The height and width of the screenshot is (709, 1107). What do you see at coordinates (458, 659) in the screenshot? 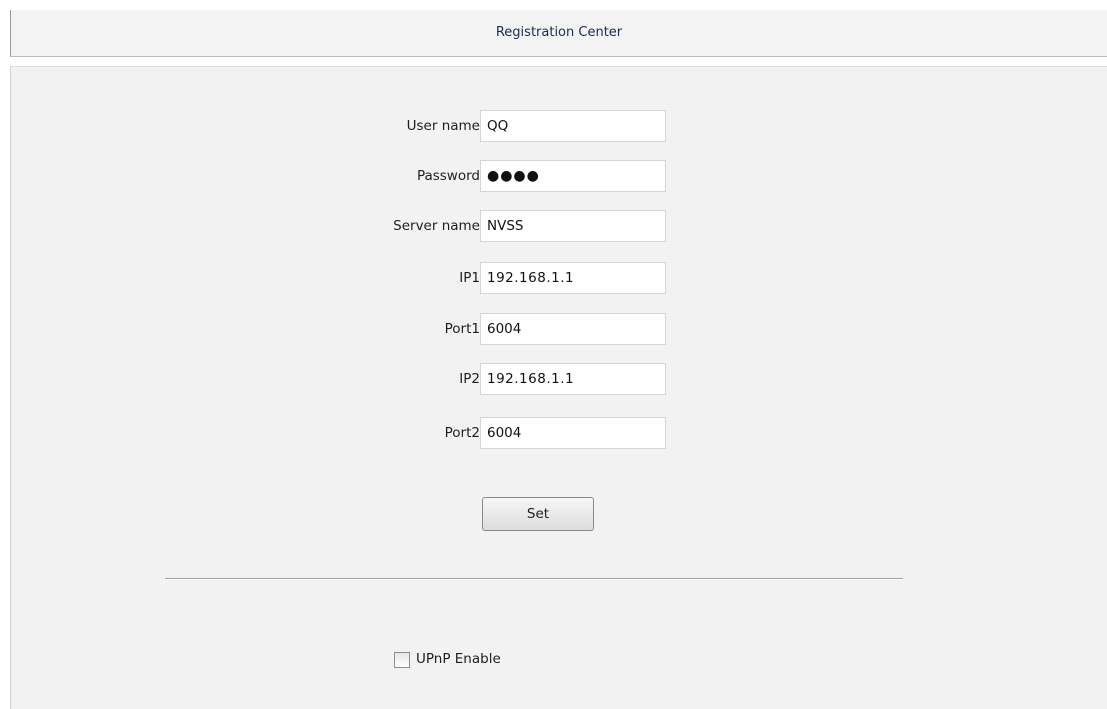
I see `upnp-enable-label: UPnP Enable` at bounding box center [458, 659].